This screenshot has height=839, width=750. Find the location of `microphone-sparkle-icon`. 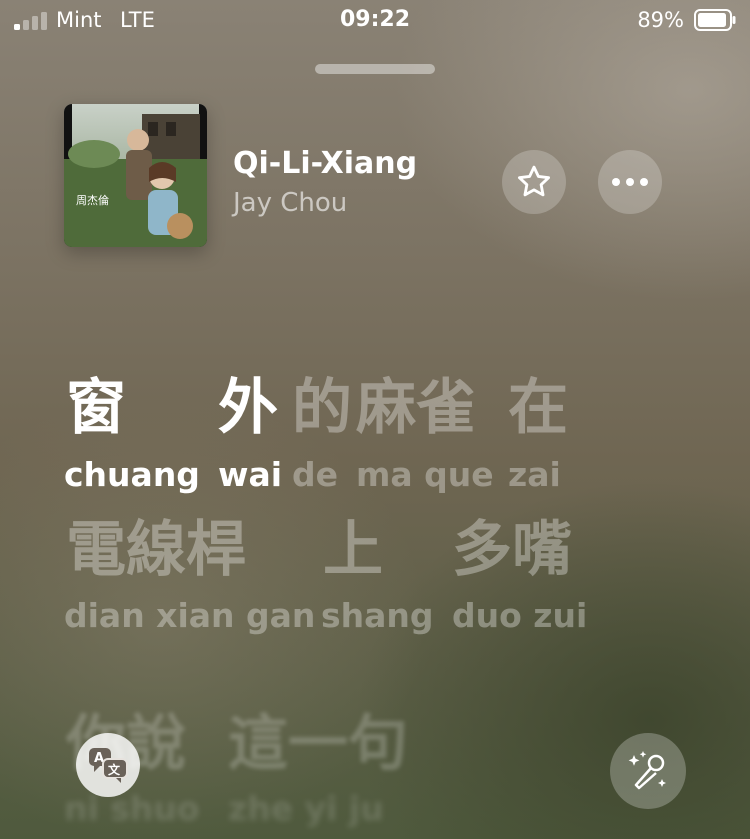

microphone-sparkle-icon is located at coordinates (647, 770).